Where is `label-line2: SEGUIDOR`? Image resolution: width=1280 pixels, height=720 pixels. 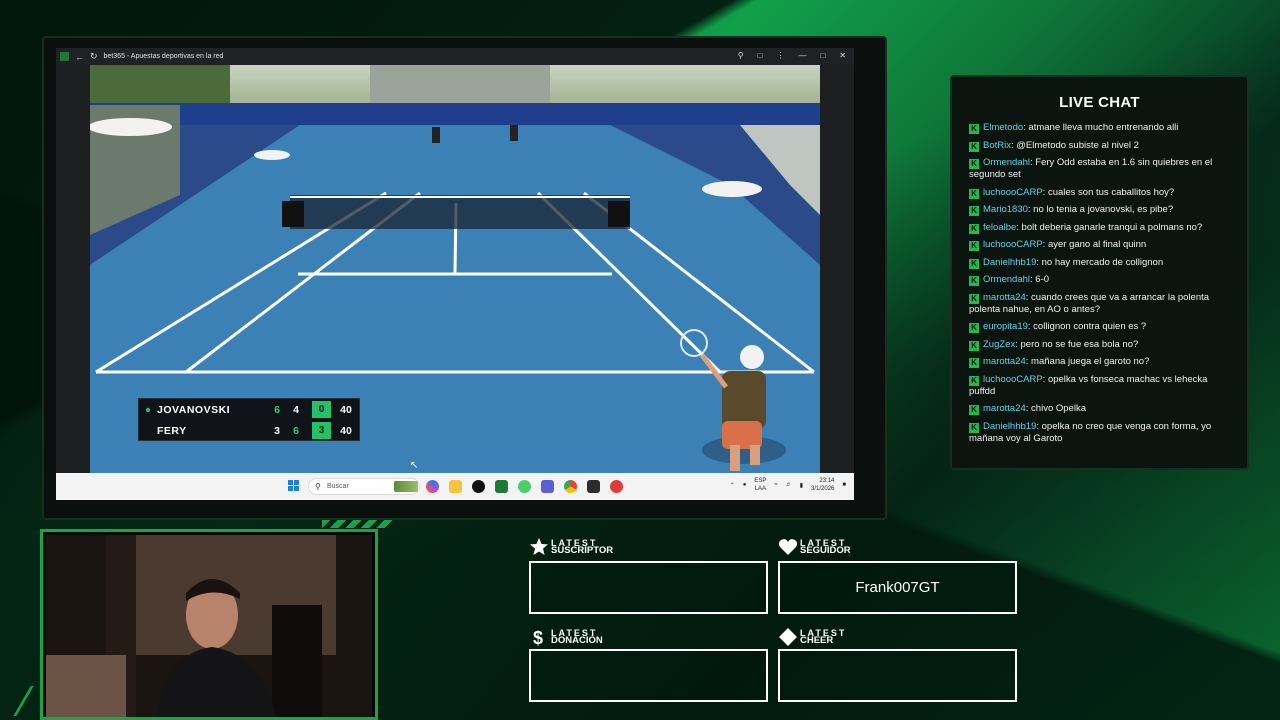
label-line2: SEGUIDOR is located at coordinates (825, 550).